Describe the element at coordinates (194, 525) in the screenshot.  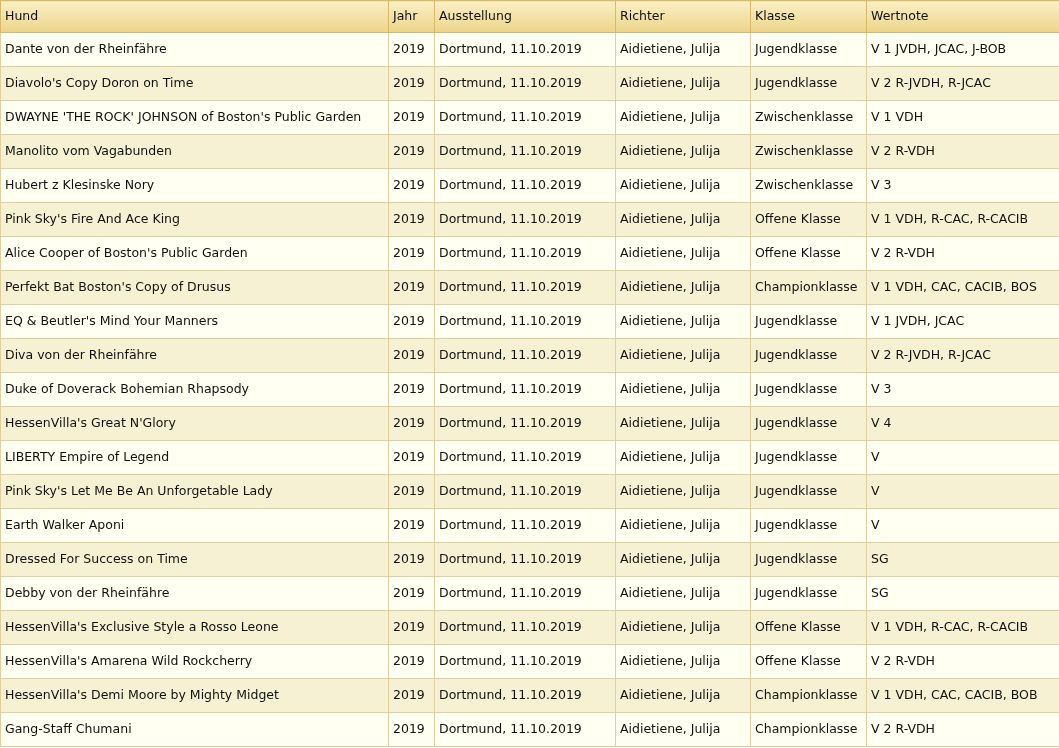
I see `table-cell: Earth Walker Aponi` at that location.